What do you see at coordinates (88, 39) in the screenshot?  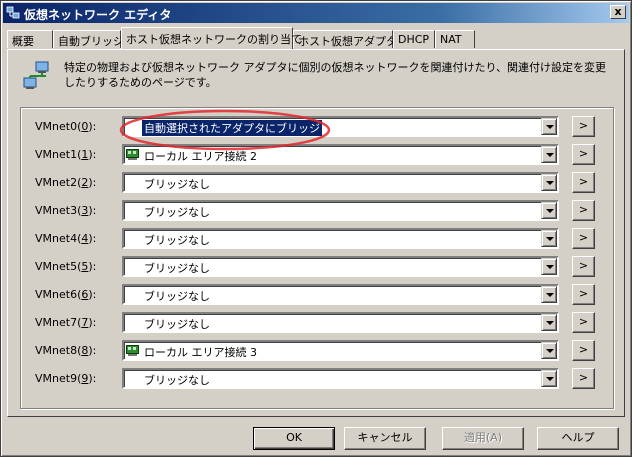 I see `tab-auto-bridge: 自動ブリッジ` at bounding box center [88, 39].